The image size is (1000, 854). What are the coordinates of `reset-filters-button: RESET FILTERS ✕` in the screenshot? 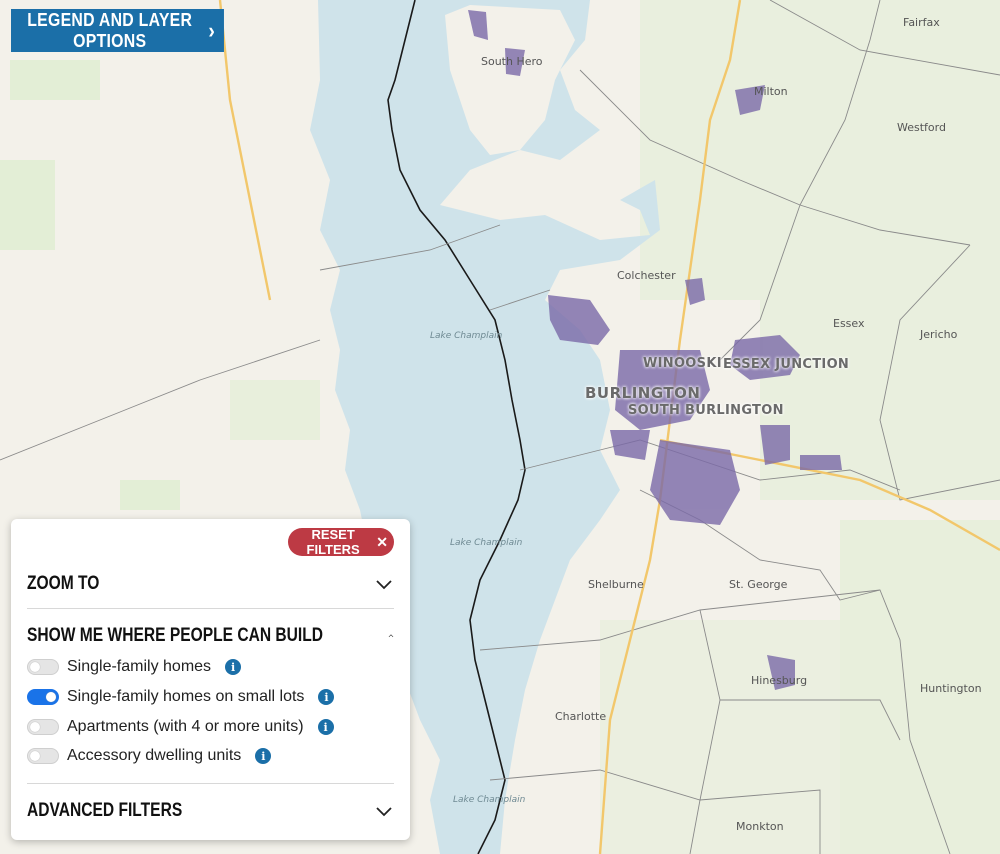 It's located at (341, 542).